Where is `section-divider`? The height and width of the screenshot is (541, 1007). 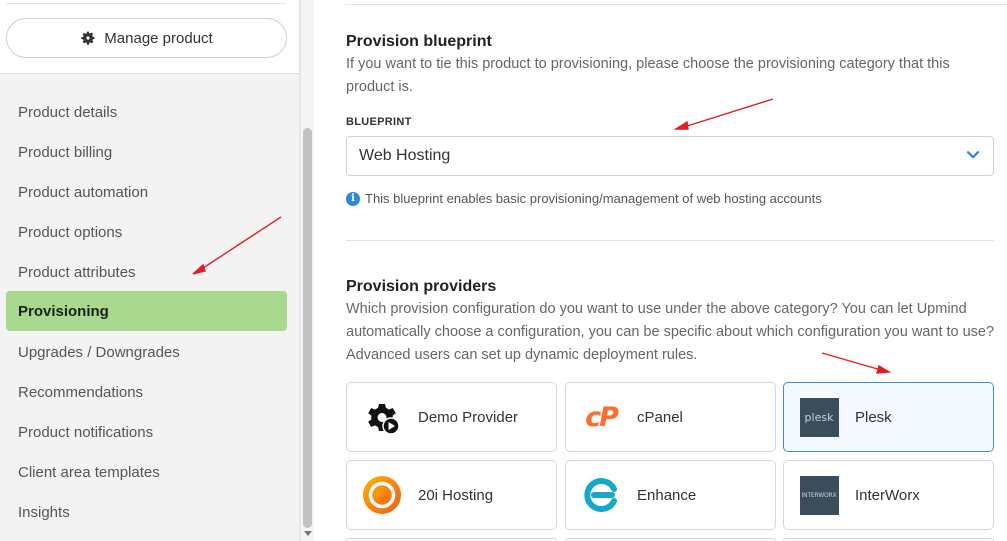 section-divider is located at coordinates (670, 240).